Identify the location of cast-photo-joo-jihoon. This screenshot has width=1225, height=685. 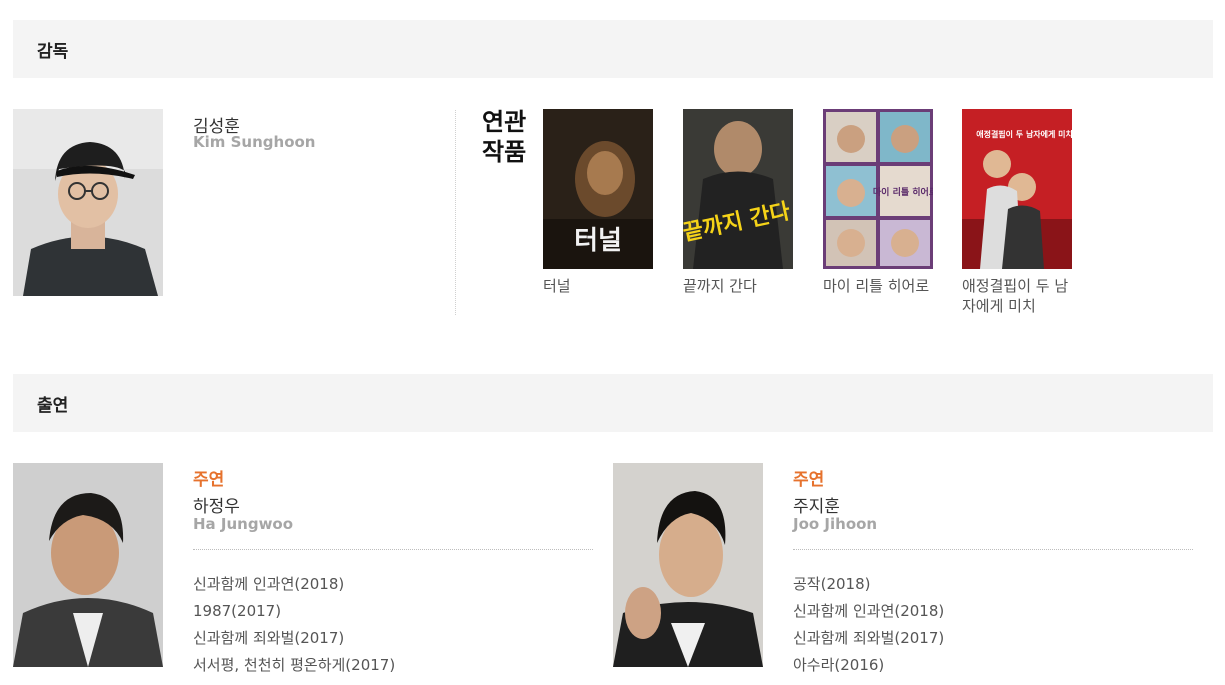
(688, 565).